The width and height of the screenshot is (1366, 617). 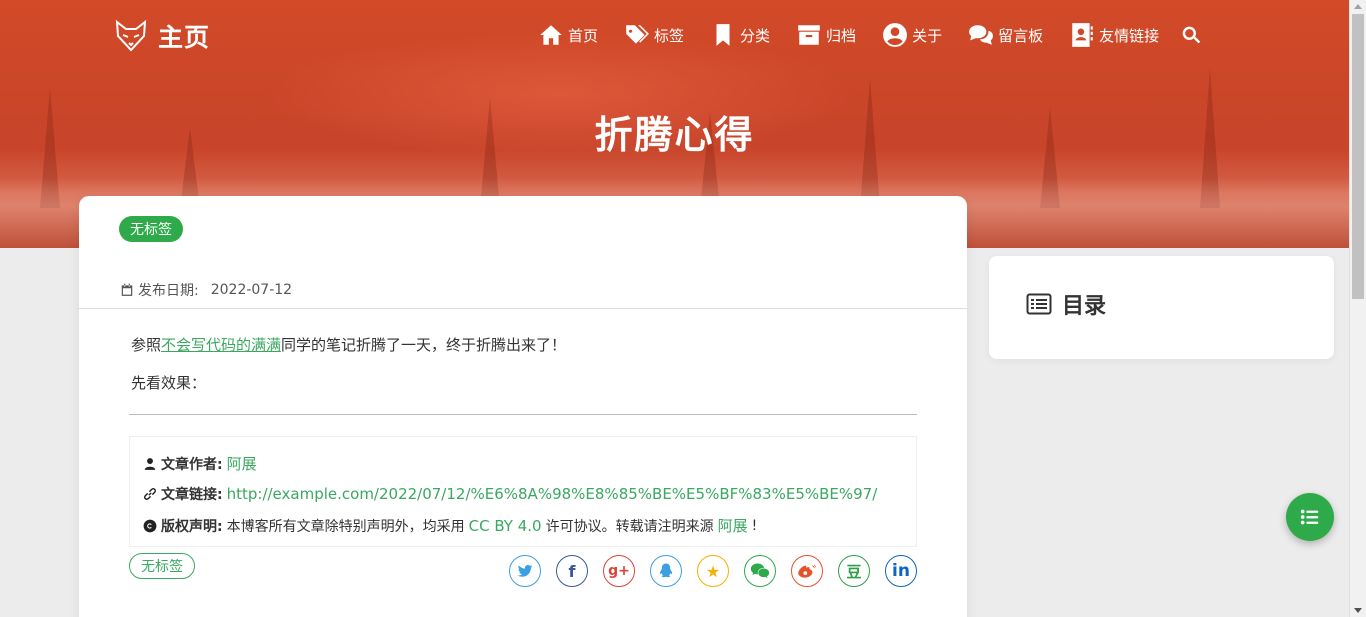 What do you see at coordinates (131, 35) in the screenshot?
I see `fox-logo-icon` at bounding box center [131, 35].